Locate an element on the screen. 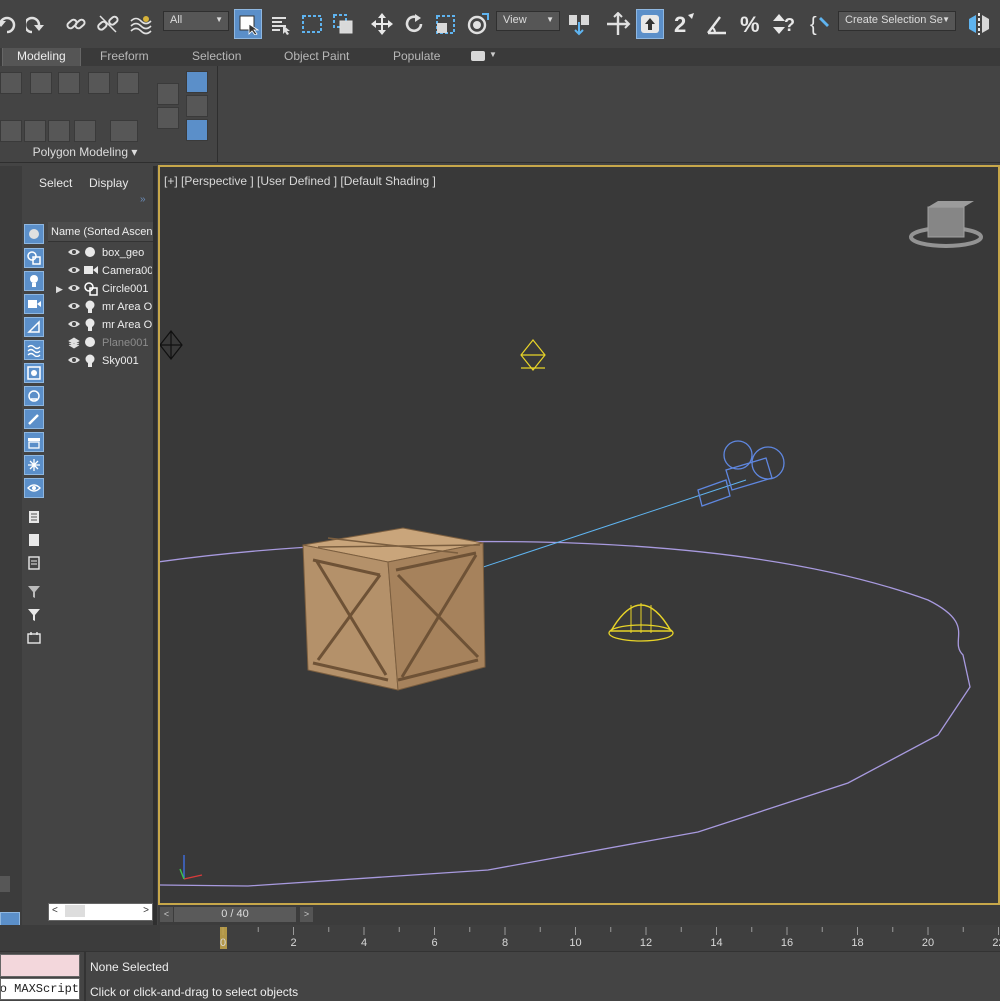 This screenshot has width=1000, height=1001. display-containers-icon is located at coordinates (34, 442).